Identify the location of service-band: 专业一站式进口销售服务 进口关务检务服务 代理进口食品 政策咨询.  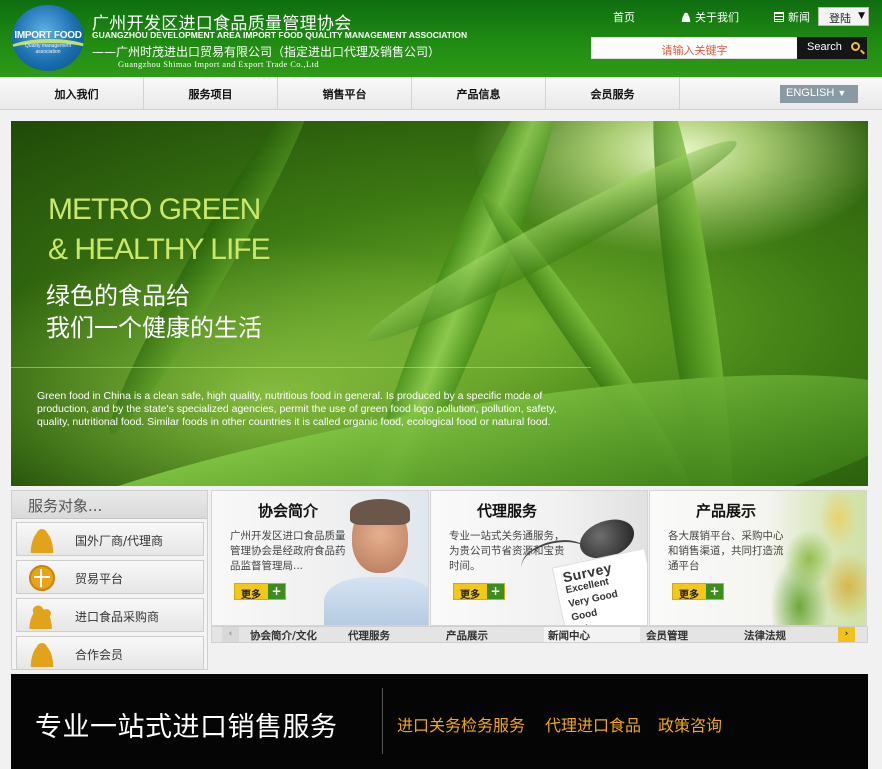
(439, 721).